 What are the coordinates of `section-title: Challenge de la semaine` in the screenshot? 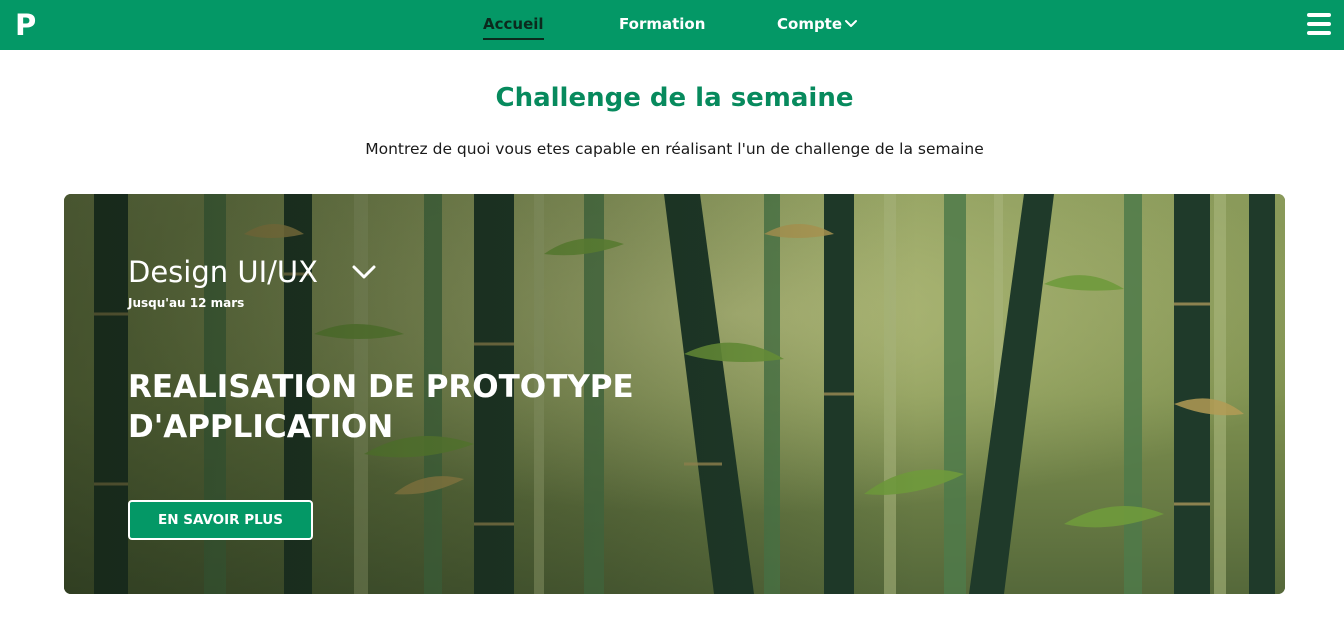 It's located at (674, 98).